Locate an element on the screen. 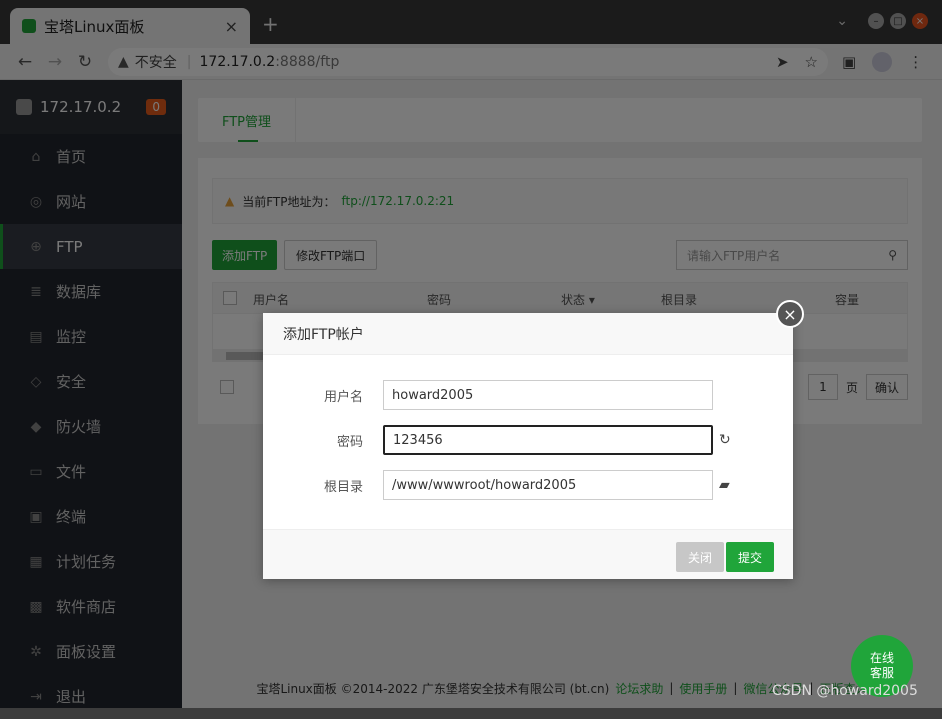 The height and width of the screenshot is (719, 942). notice-text: 当前FTP地址为： is located at coordinates (289, 201).